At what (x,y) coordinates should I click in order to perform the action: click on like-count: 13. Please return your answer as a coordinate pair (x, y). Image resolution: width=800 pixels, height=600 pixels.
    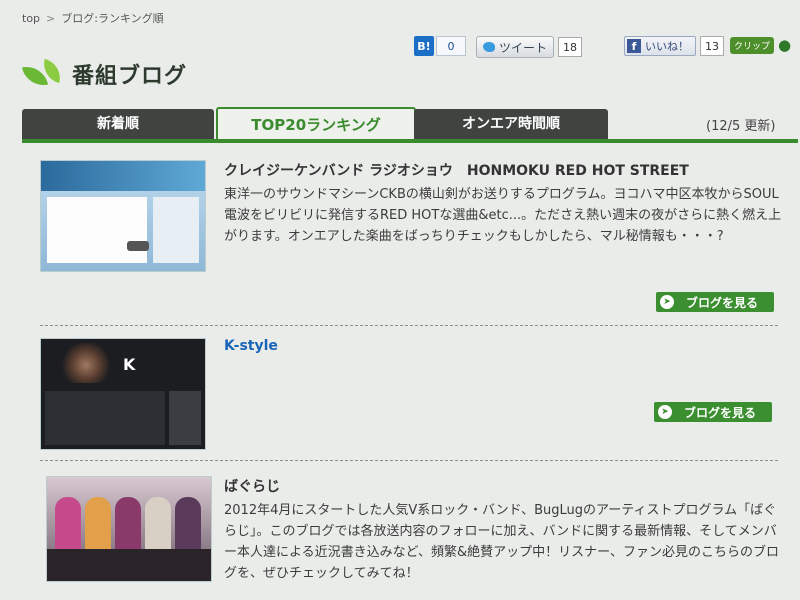
    Looking at the image, I should click on (712, 46).